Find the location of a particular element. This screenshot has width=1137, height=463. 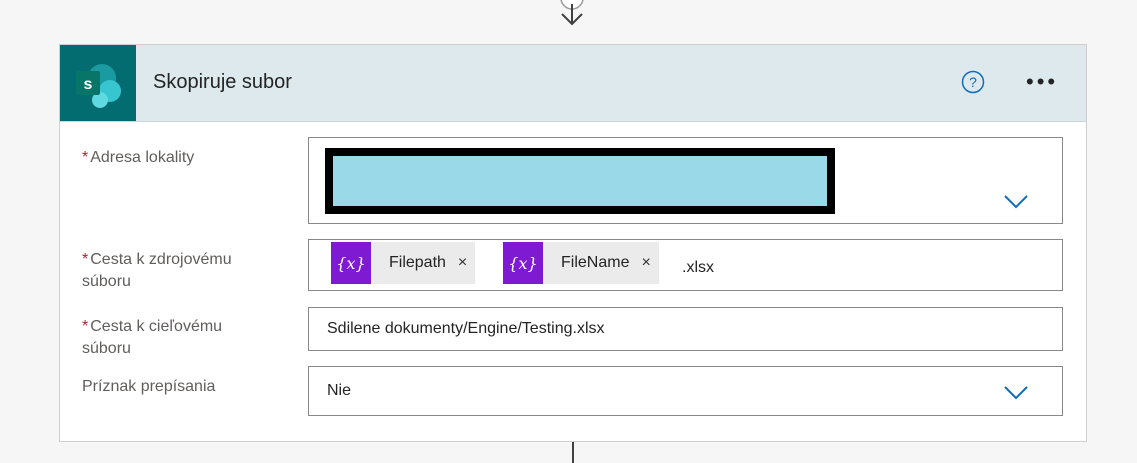

destination-path-value: Sdilene dokumenty/Engine/Testing.xlsx is located at coordinates (466, 328).